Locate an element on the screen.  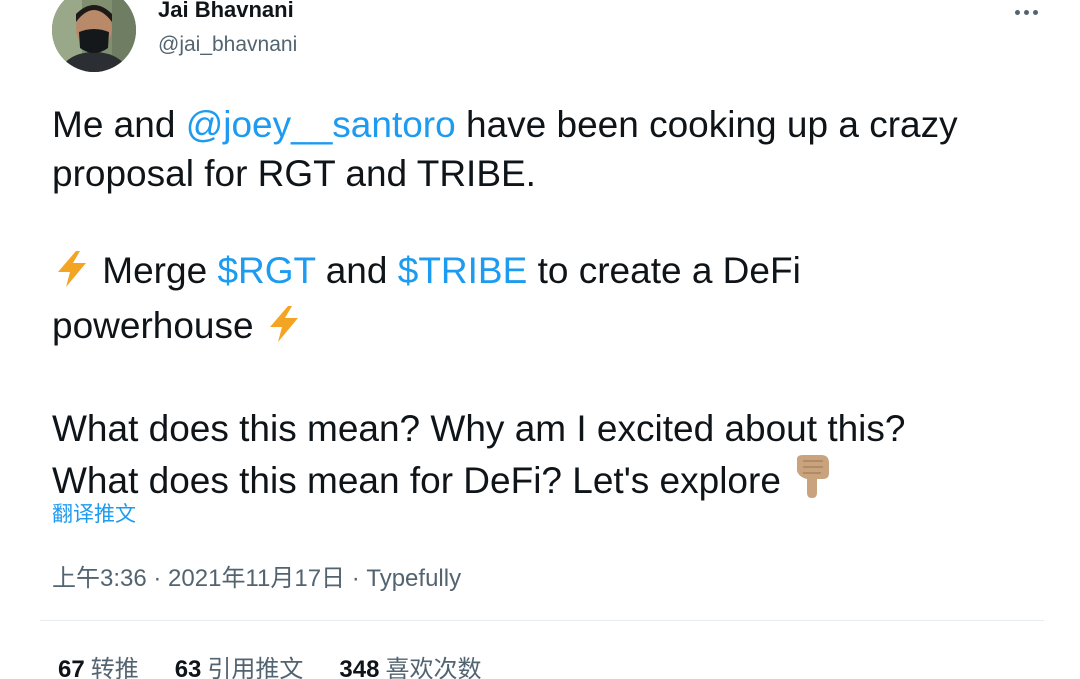
mention-link: @joey__santoro is located at coordinates (321, 124).